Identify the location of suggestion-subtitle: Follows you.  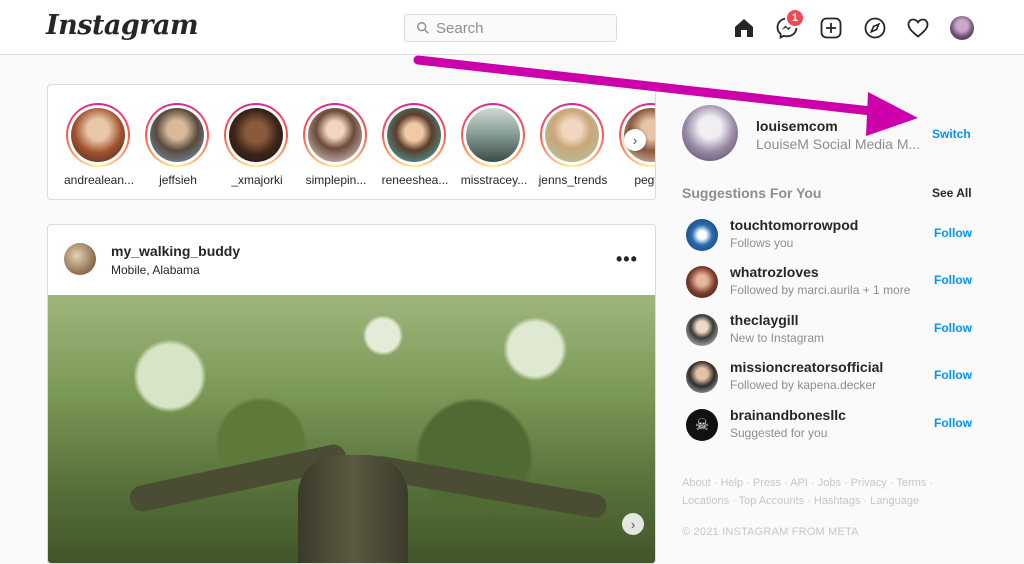
(762, 243).